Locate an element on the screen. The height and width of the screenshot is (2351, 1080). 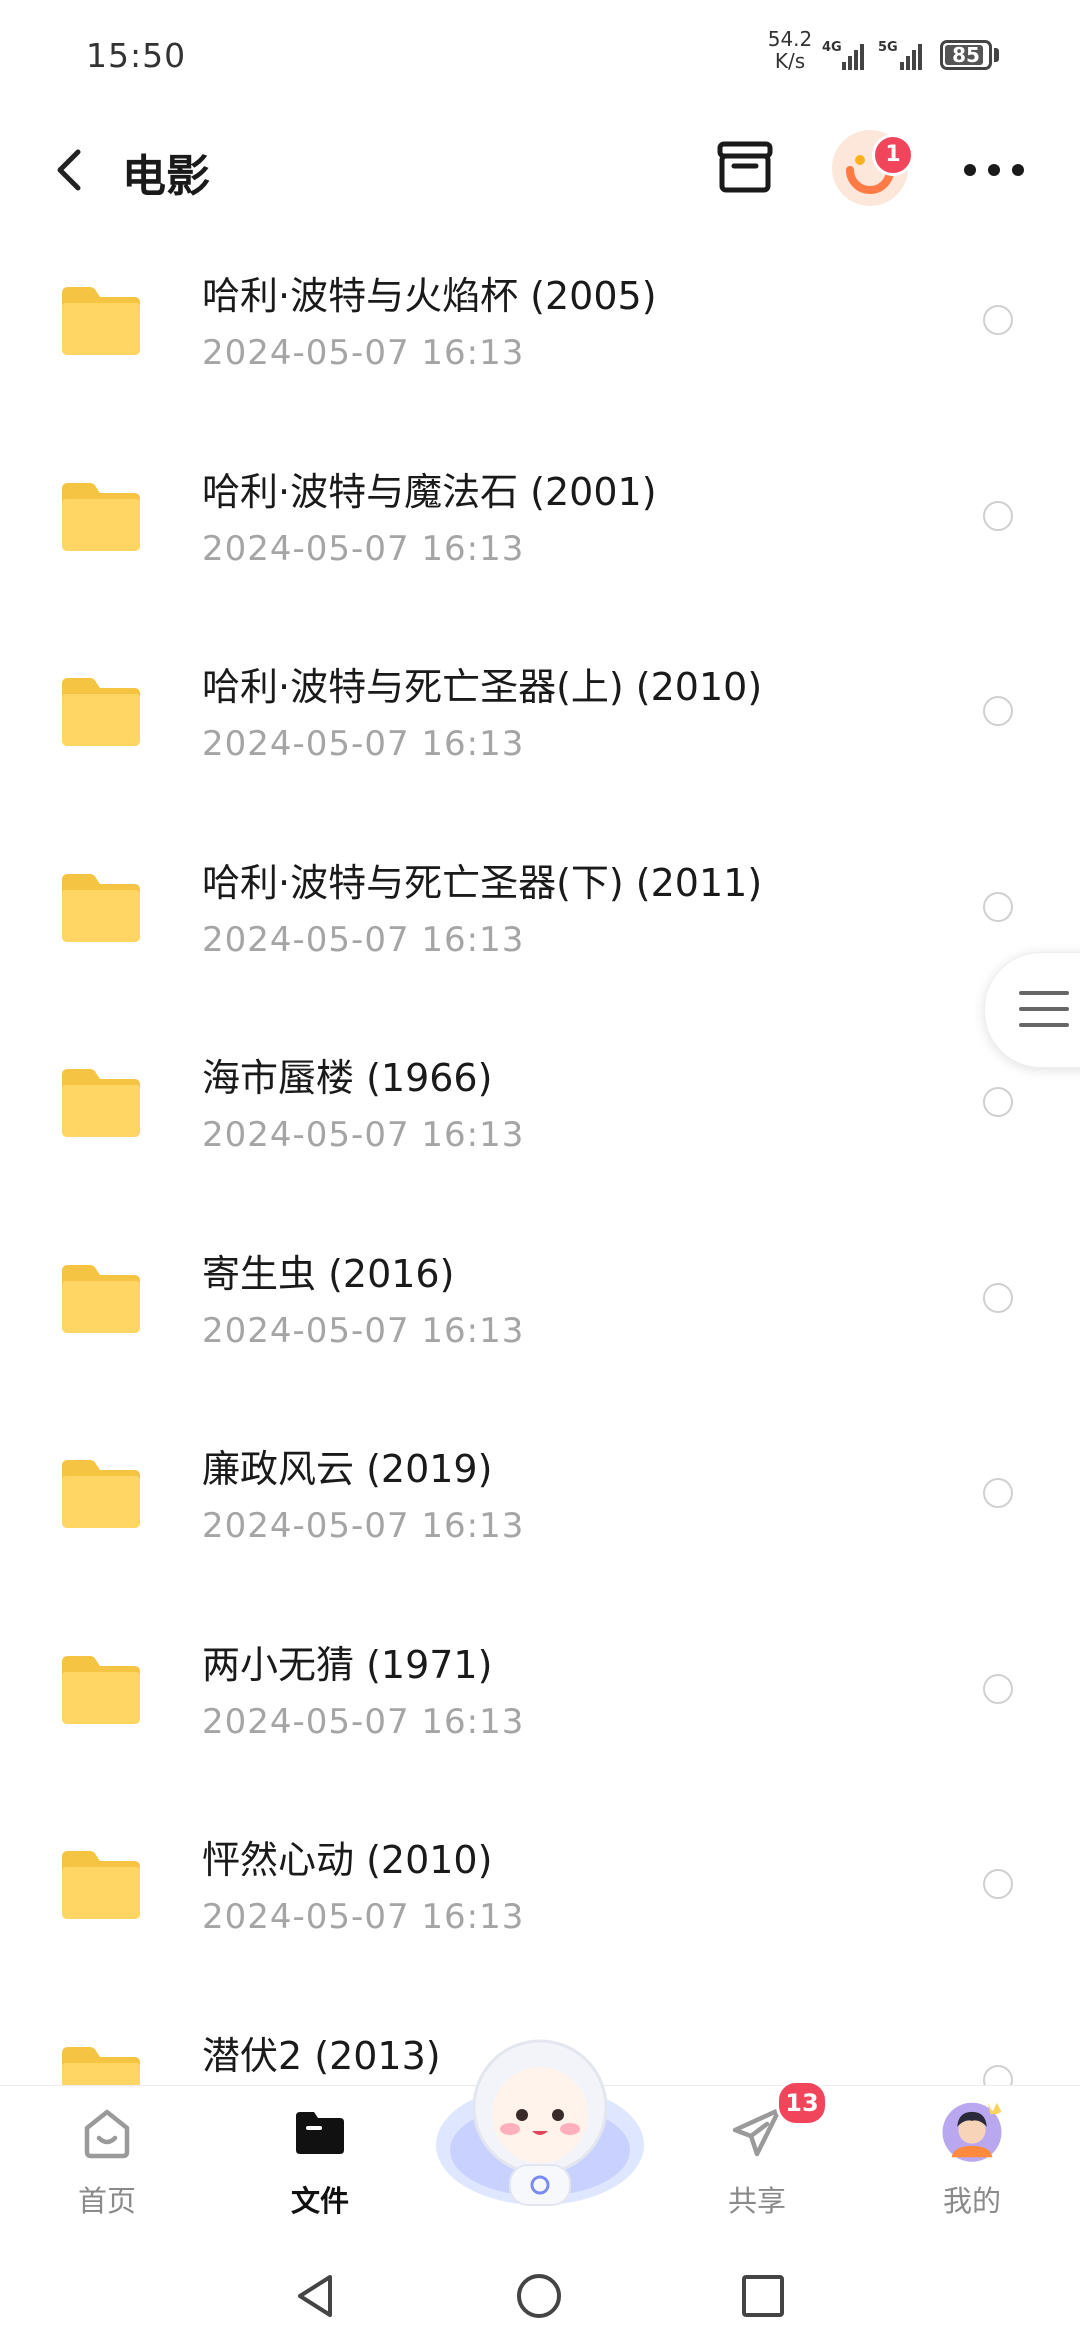
nav-home-label: 首页 is located at coordinates (106, 2201).